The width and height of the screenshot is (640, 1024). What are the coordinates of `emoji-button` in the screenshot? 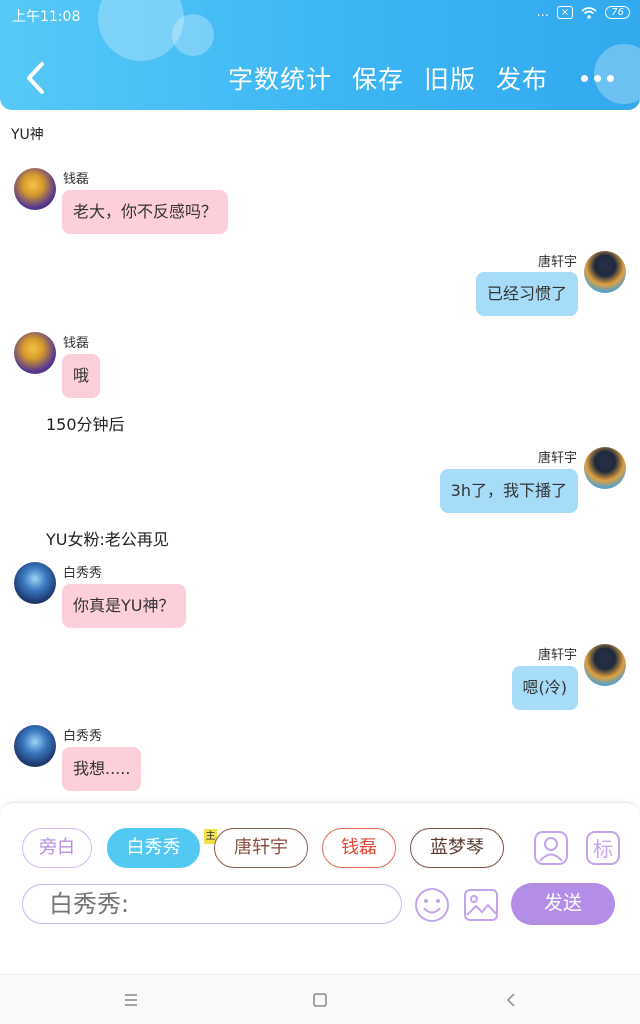 It's located at (432, 905).